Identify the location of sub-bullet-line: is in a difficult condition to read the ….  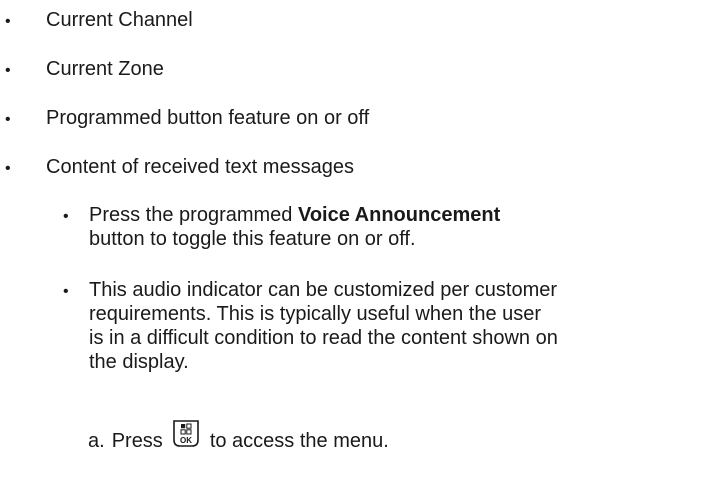
(323, 338).